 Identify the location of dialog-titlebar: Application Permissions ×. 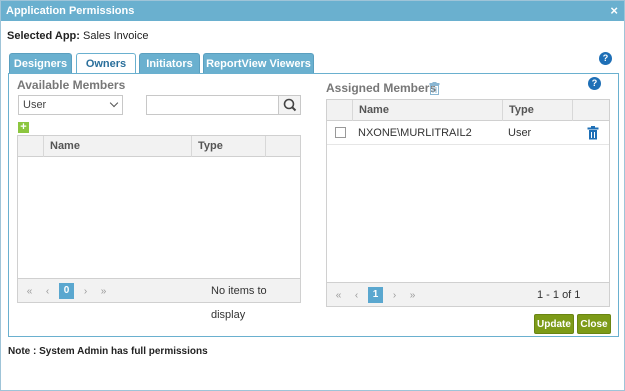
(312, 11).